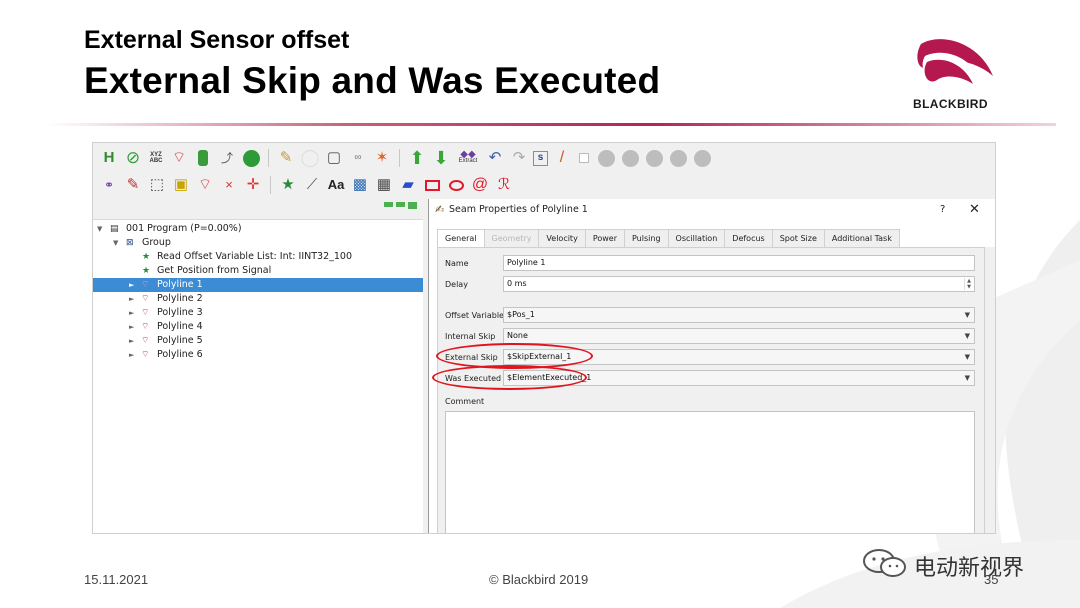  Describe the element at coordinates (480, 185) in the screenshot. I see `spiral-icon: @` at that location.